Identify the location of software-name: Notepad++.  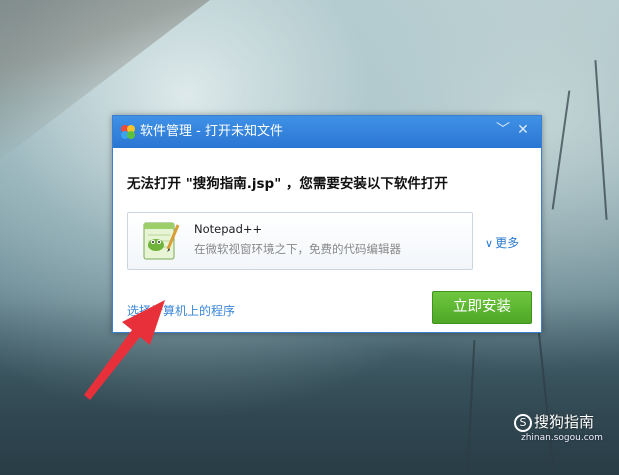
(228, 229).